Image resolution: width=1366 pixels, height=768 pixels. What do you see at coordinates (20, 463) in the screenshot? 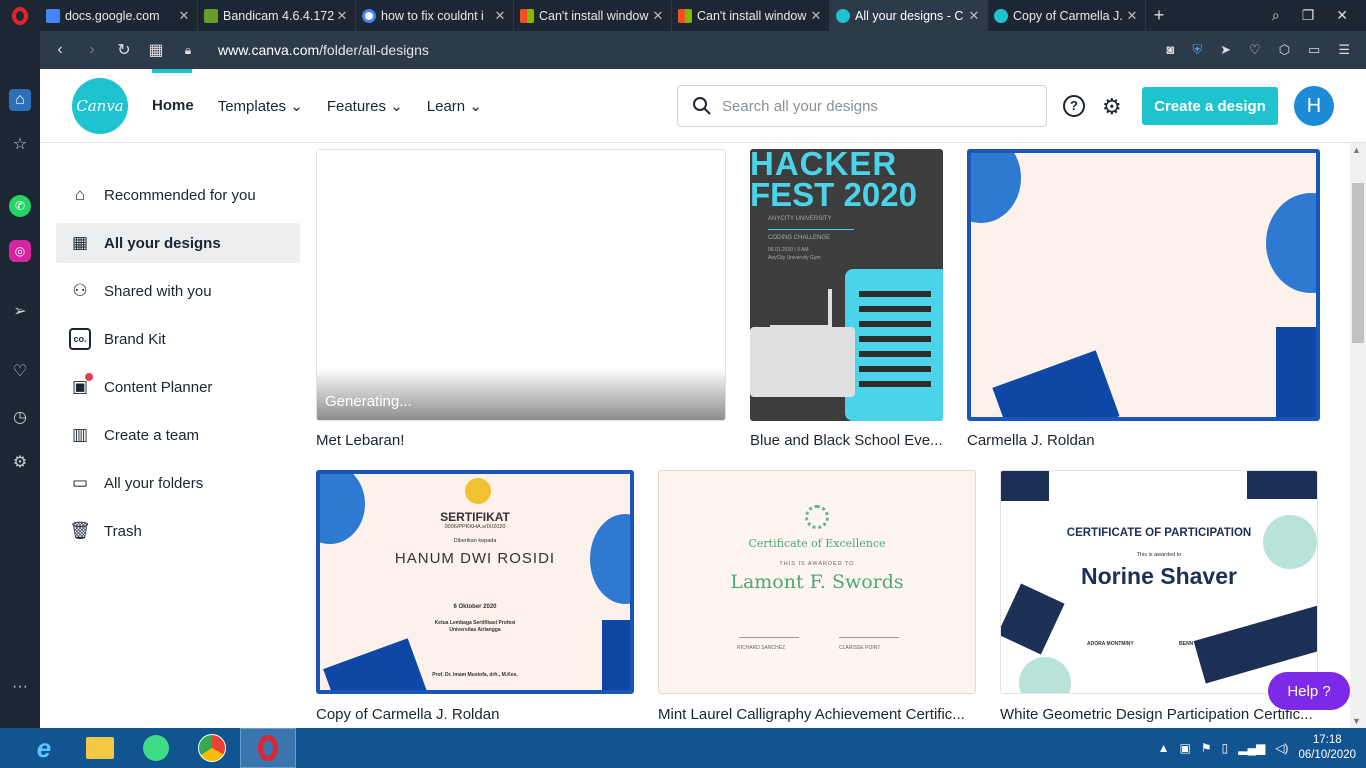
I see `settings-icon: ⚙` at bounding box center [20, 463].